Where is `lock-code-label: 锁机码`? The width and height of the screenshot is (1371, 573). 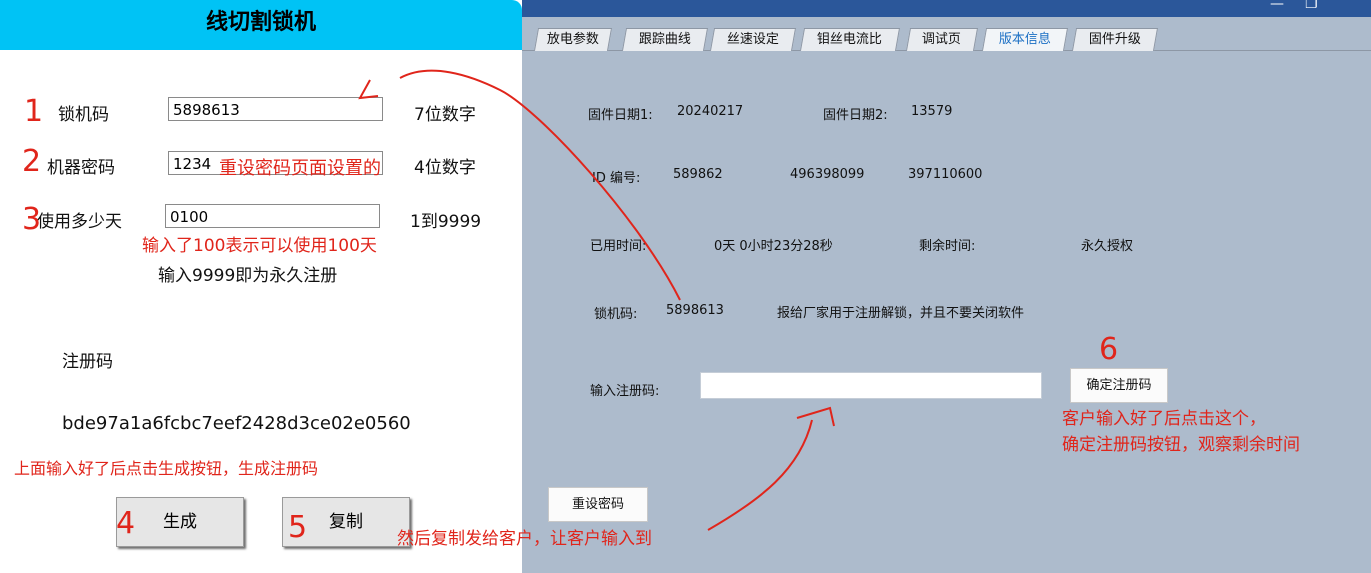
lock-code-label: 锁机码 is located at coordinates (83, 115).